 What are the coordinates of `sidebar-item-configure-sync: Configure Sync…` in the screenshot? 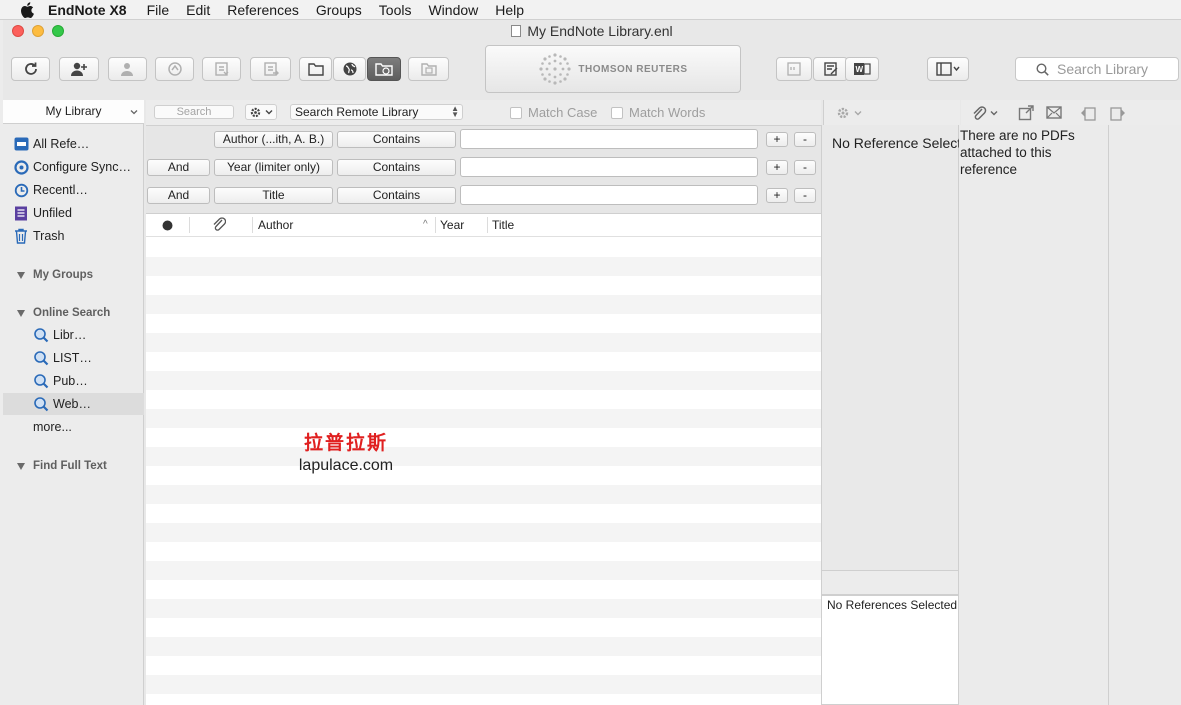 It's located at (73, 167).